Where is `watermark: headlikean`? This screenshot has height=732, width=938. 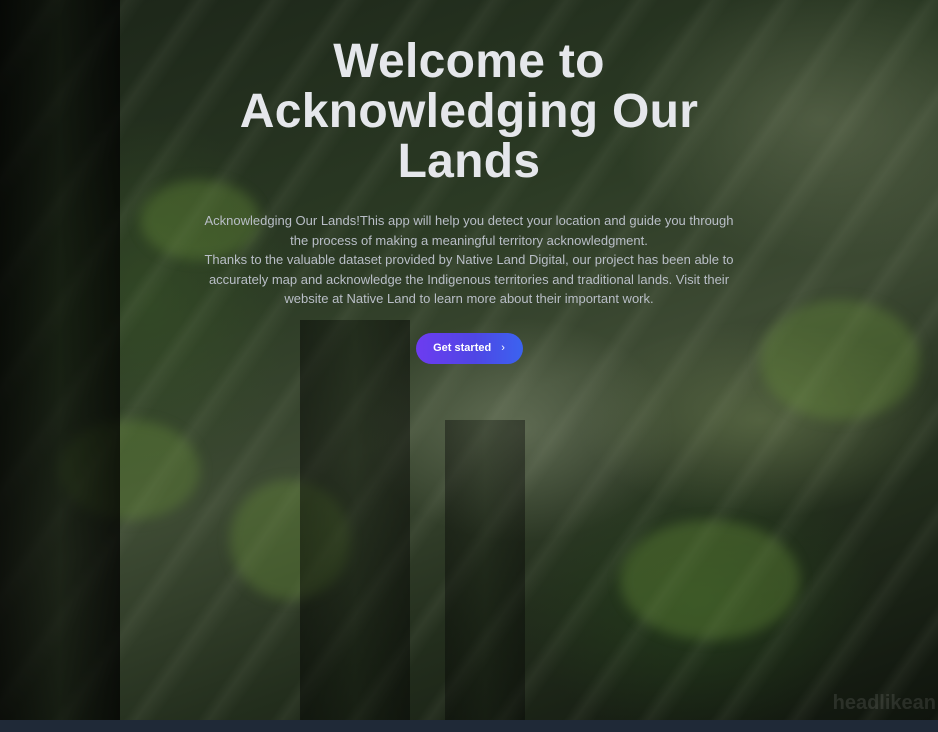
watermark: headlikean is located at coordinates (884, 703).